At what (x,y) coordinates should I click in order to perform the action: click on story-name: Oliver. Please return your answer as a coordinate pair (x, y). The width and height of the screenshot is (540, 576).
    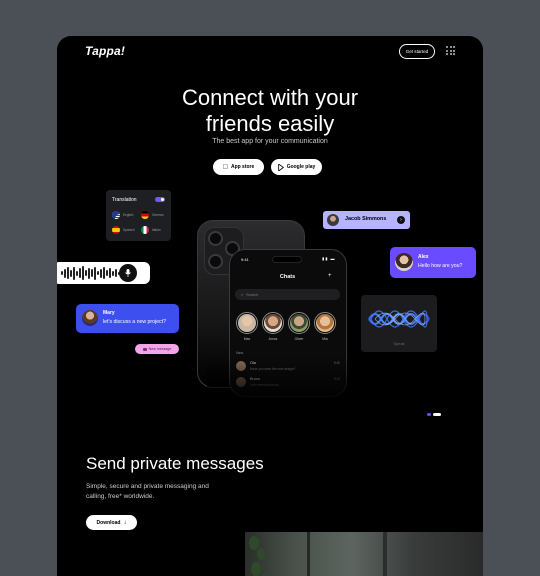
    Looking at the image, I should click on (299, 339).